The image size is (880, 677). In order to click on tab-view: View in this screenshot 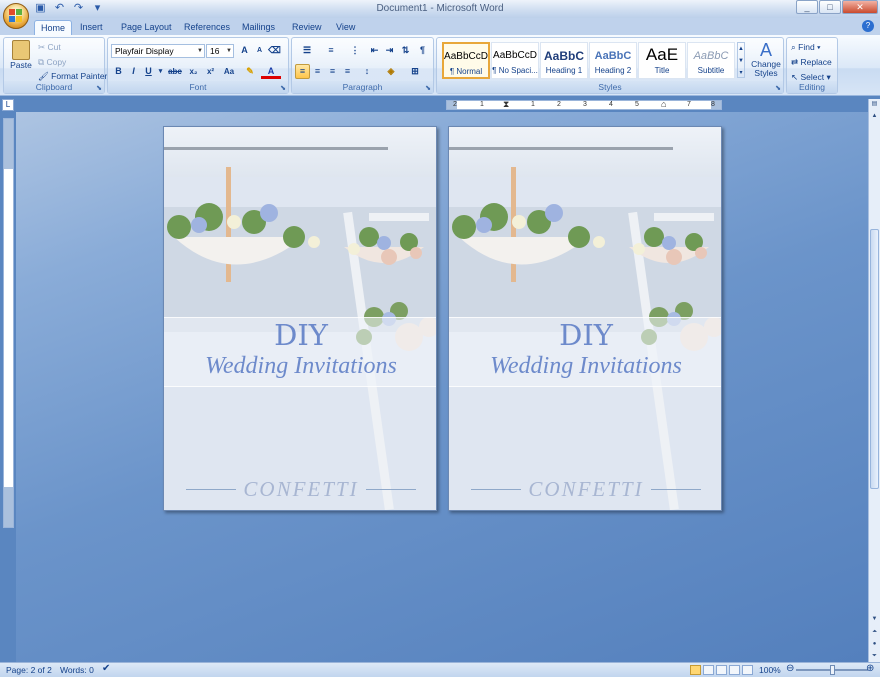, I will do `click(345, 27)`.